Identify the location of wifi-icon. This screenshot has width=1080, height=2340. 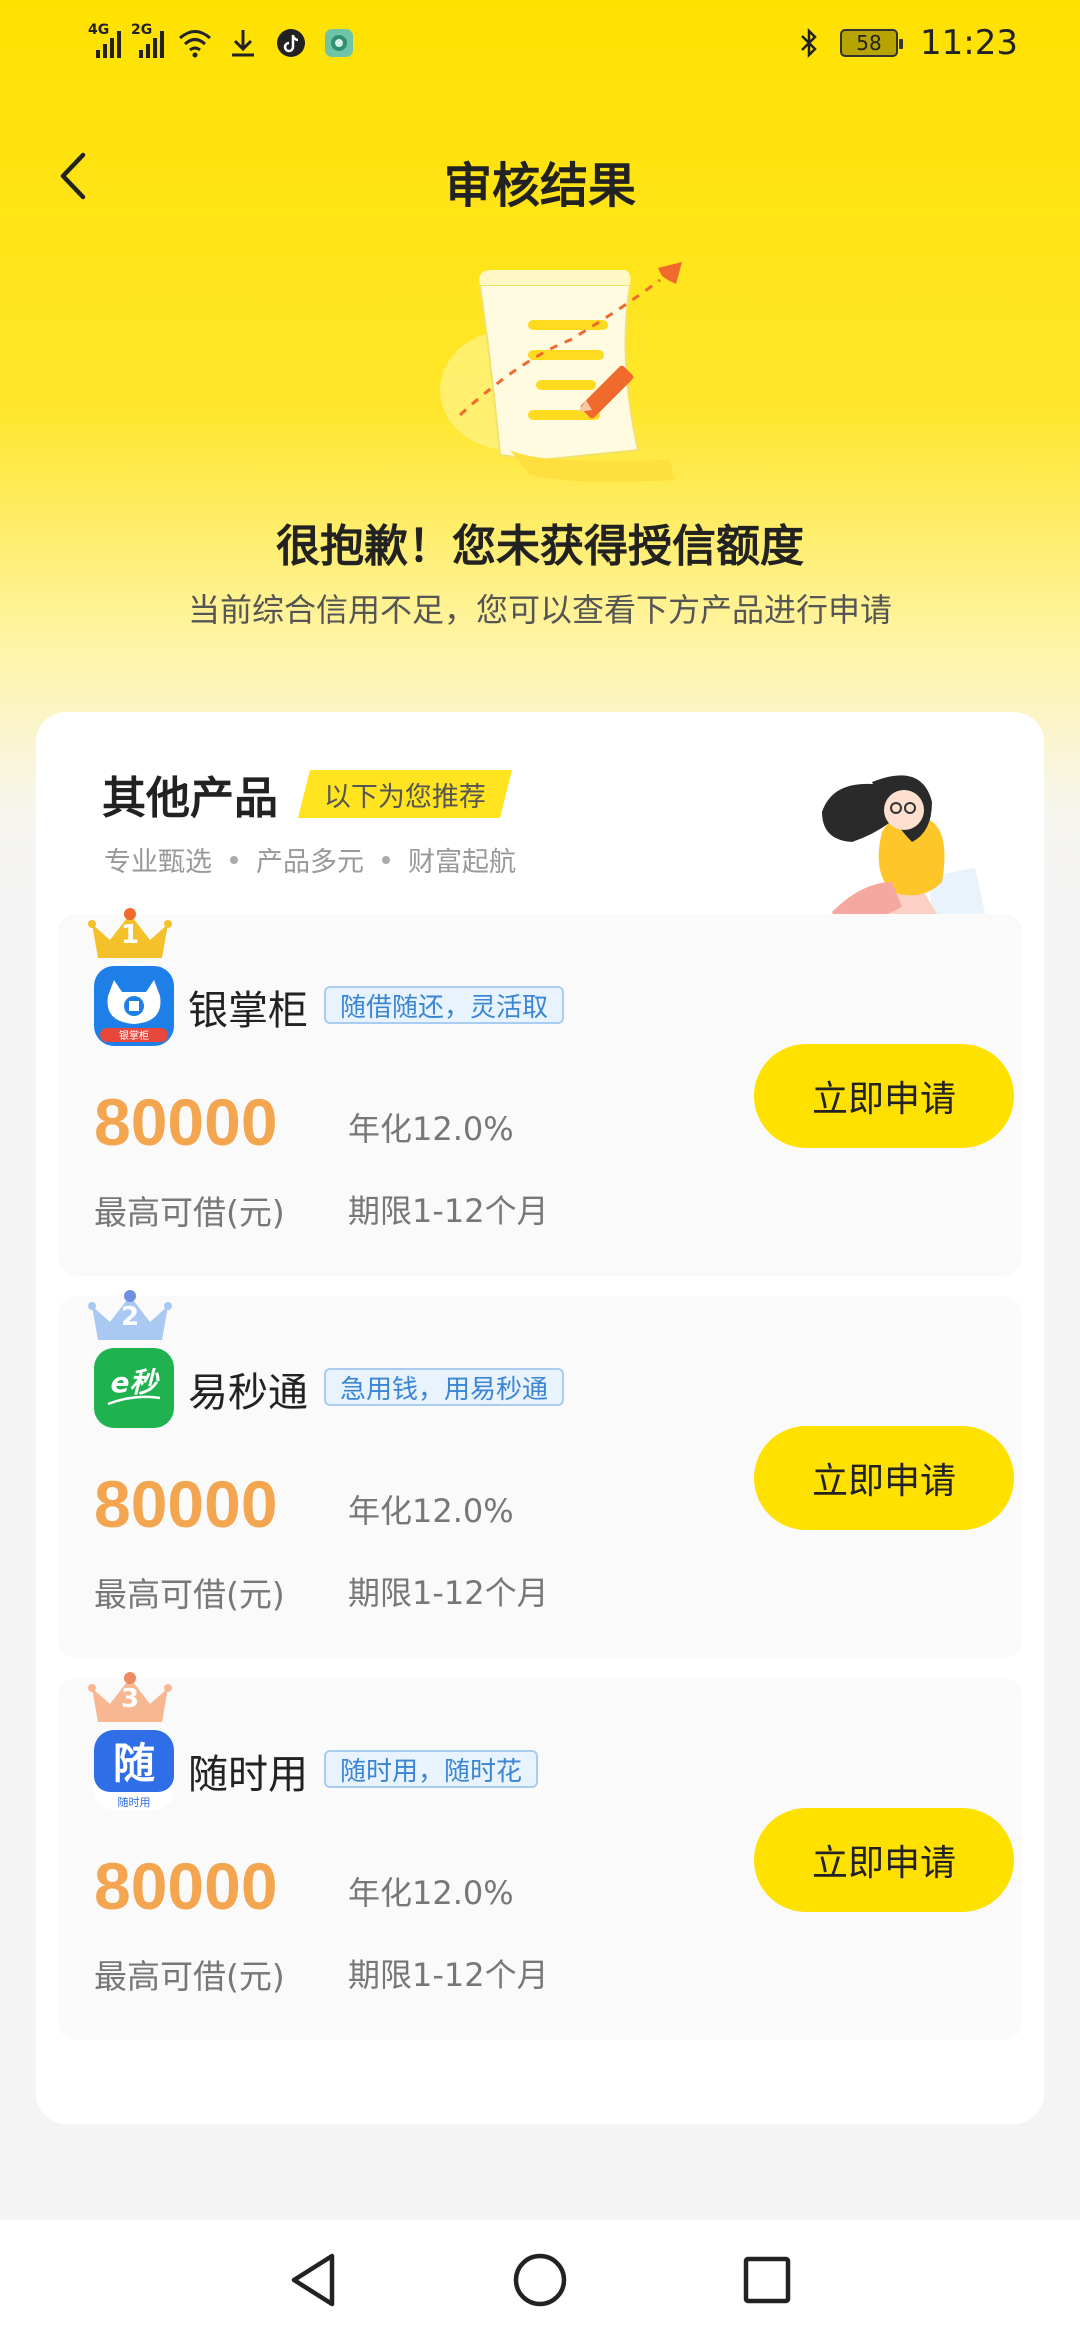
(195, 43).